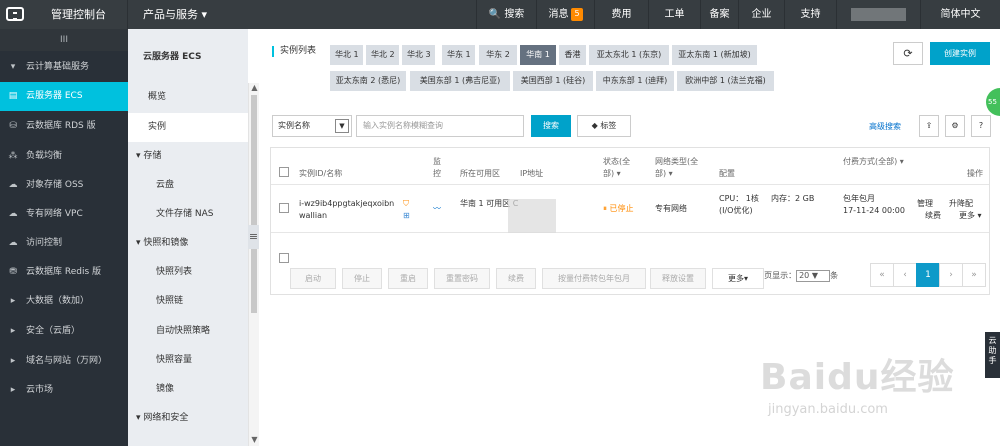 Image resolution: width=1000 pixels, height=446 pixels. What do you see at coordinates (64, 243) in the screenshot?
I see `sidebar-item-ram: ☁ 访问控制` at bounding box center [64, 243].